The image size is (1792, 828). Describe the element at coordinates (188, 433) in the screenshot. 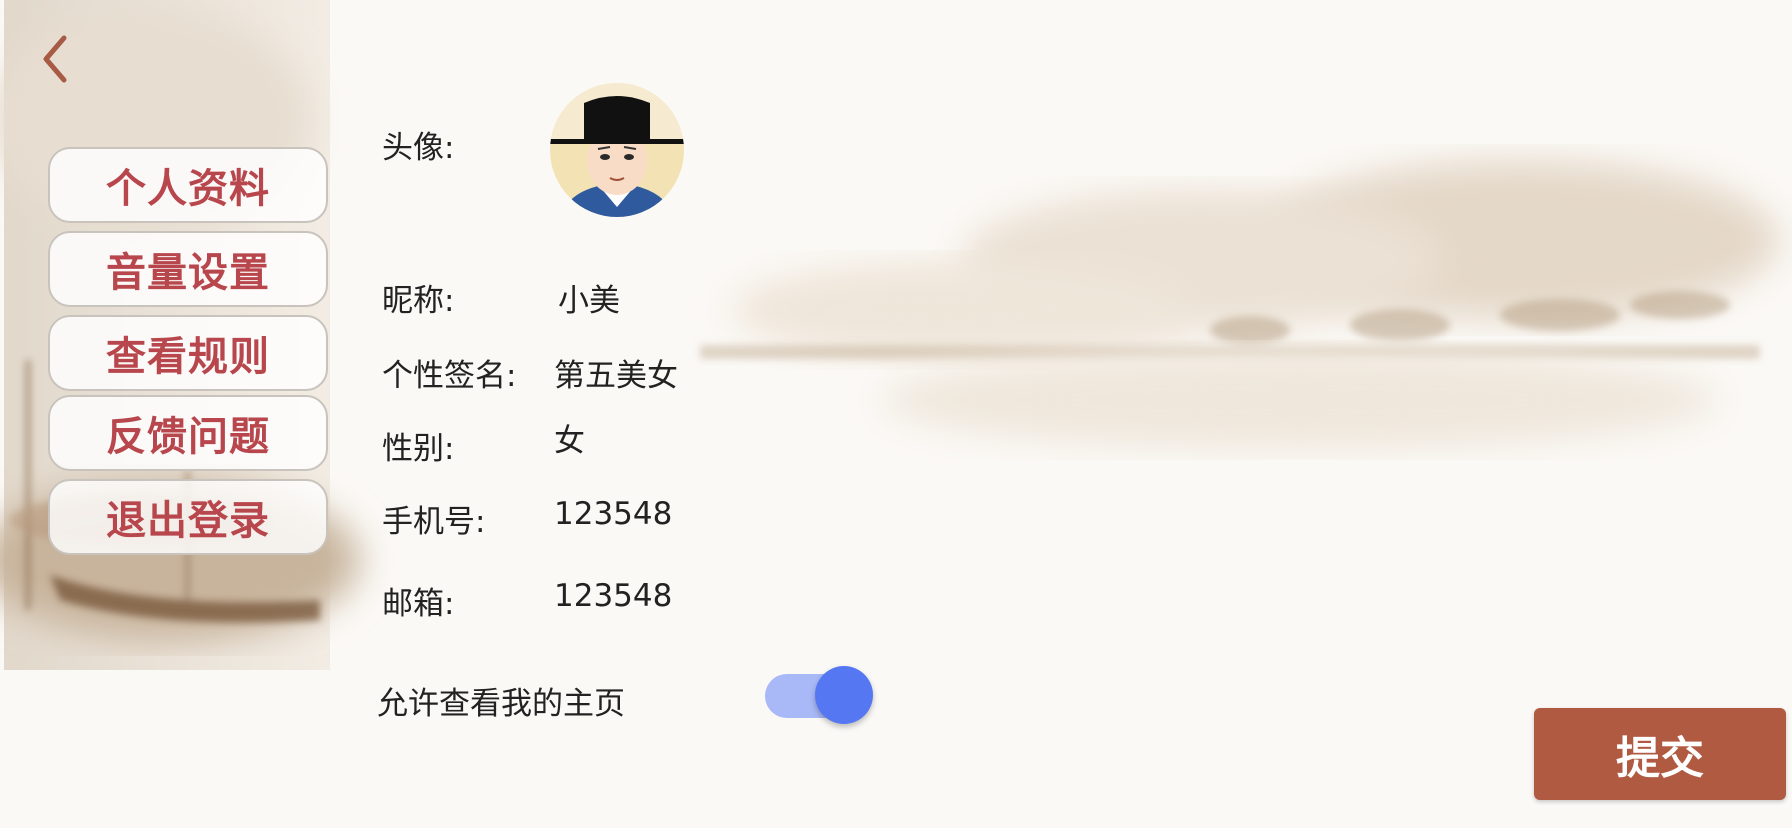

I see `sidebar-item-feedback: 反馈问题` at that location.